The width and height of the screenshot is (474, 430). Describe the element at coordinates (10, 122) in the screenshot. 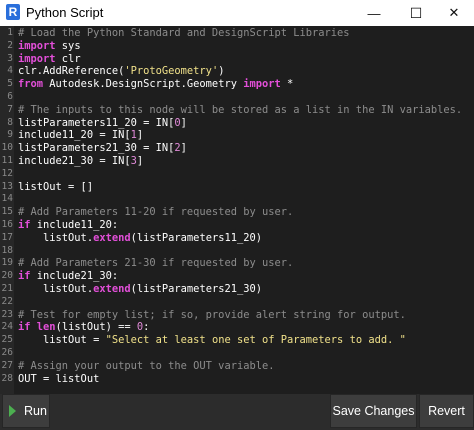

I see `line-number: 8` at that location.